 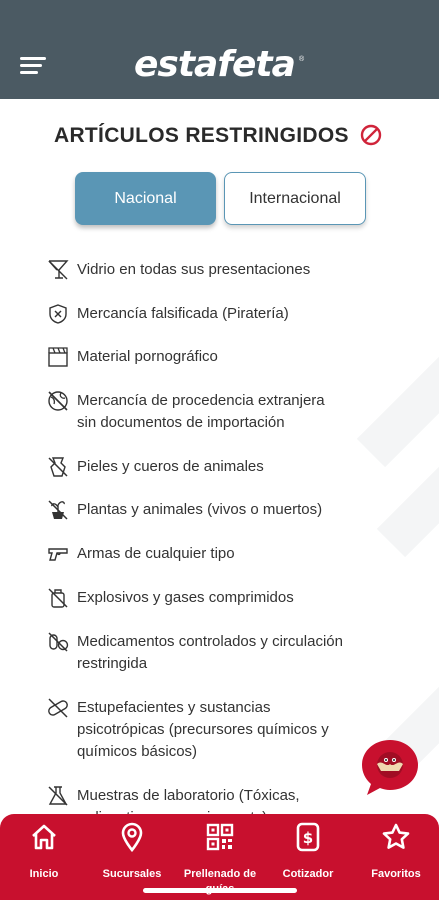 What do you see at coordinates (44, 837) in the screenshot?
I see `home-icon` at bounding box center [44, 837].